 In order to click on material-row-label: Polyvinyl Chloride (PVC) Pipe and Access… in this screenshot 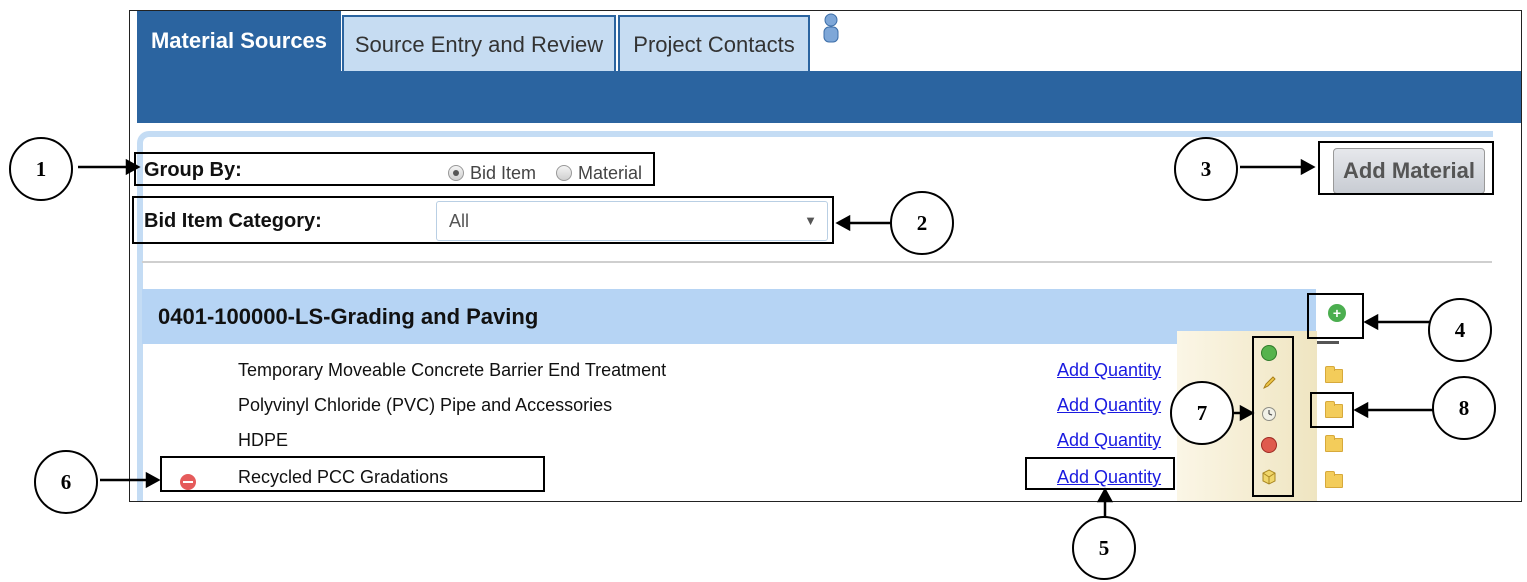, I will do `click(425, 405)`.